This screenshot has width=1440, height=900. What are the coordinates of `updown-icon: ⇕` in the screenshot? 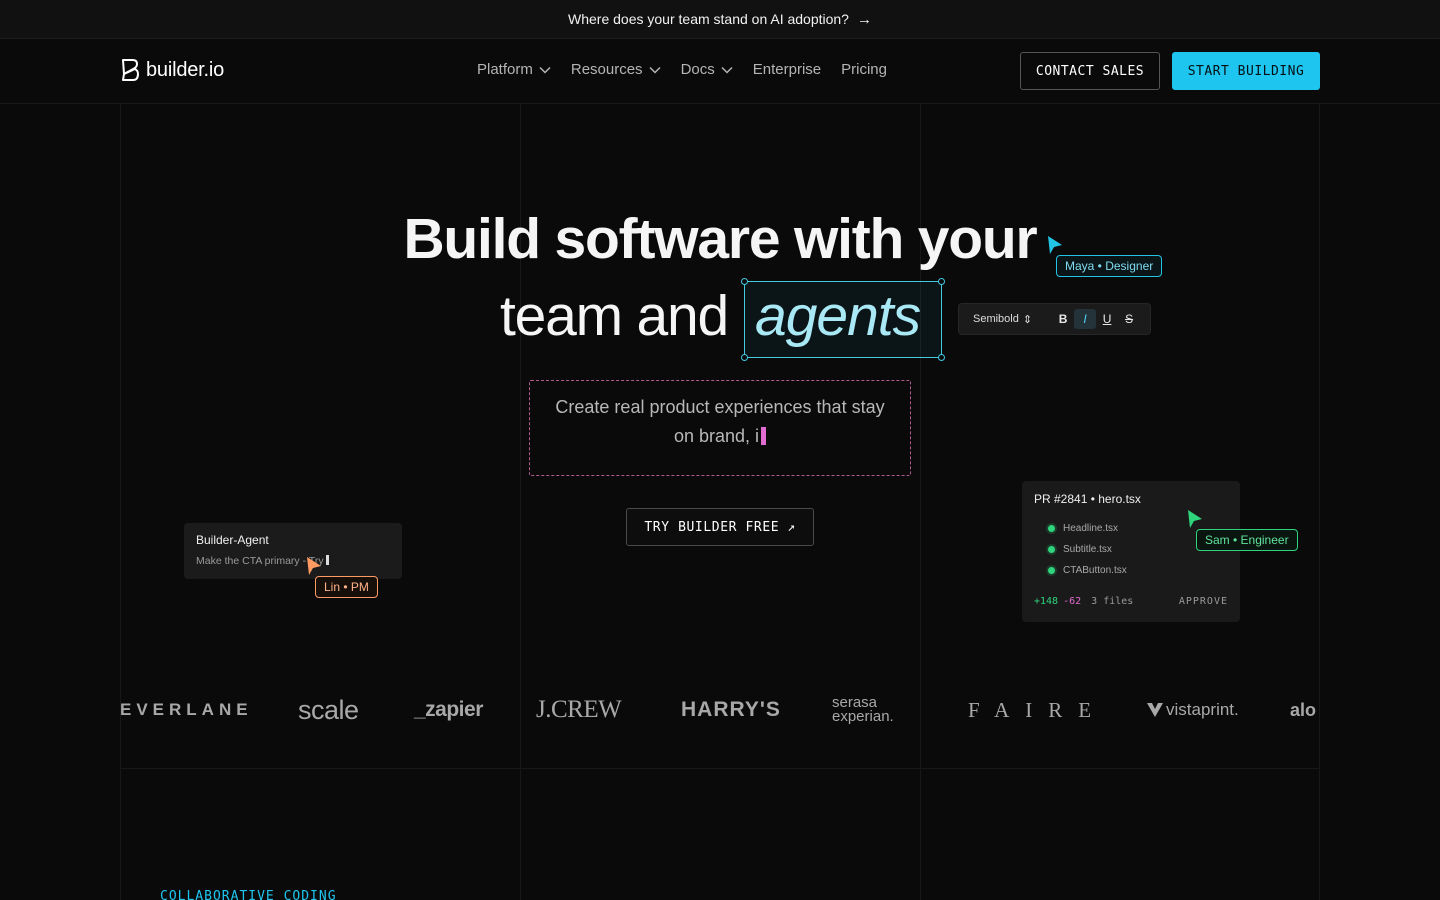 It's located at (1027, 319).